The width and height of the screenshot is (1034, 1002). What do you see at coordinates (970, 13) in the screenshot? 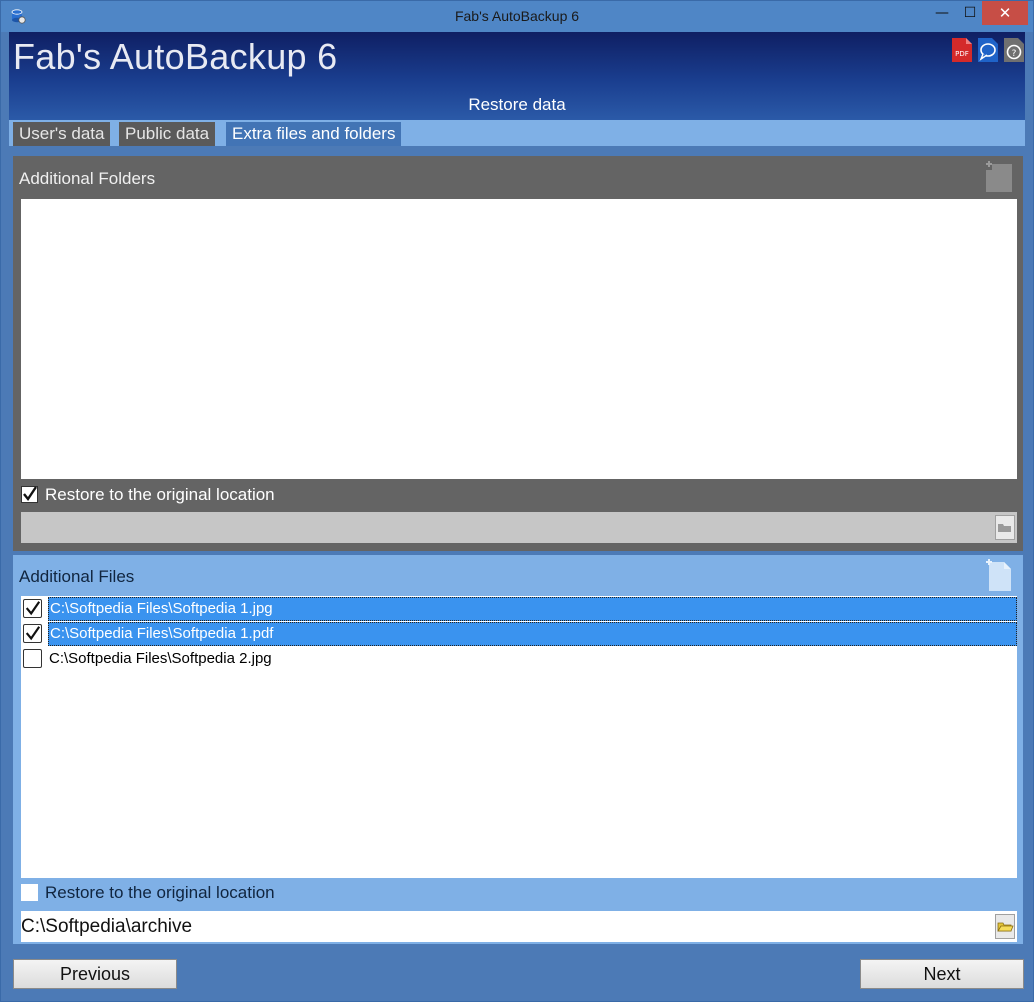
I see `maximize-button: ☐` at bounding box center [970, 13].